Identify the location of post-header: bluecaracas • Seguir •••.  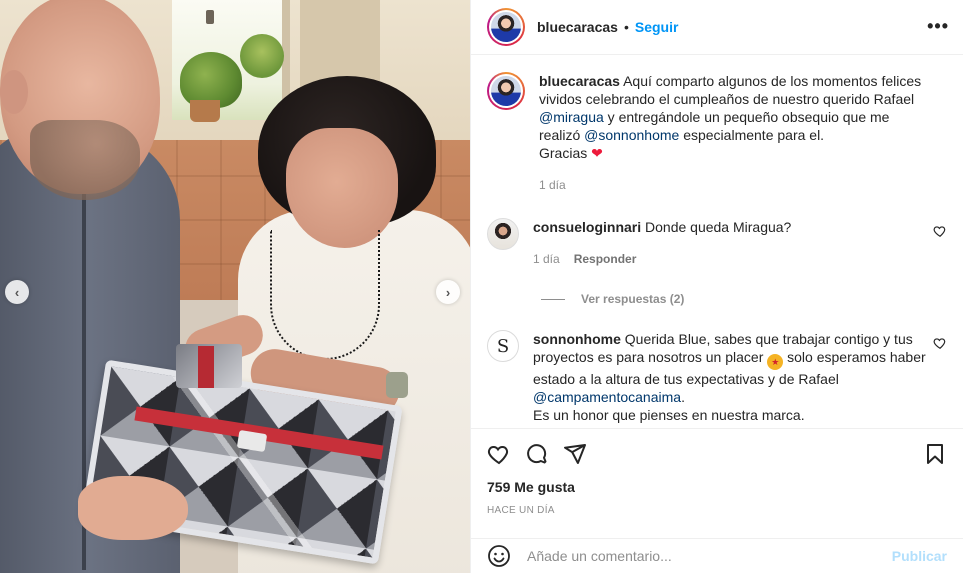
(717, 27).